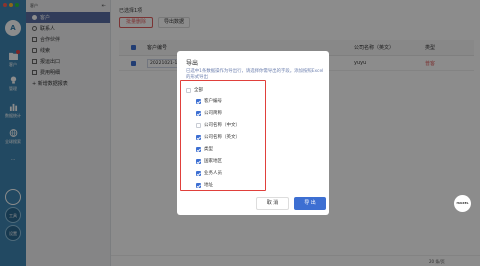  I want to click on checkbox-all, so click(188, 90).